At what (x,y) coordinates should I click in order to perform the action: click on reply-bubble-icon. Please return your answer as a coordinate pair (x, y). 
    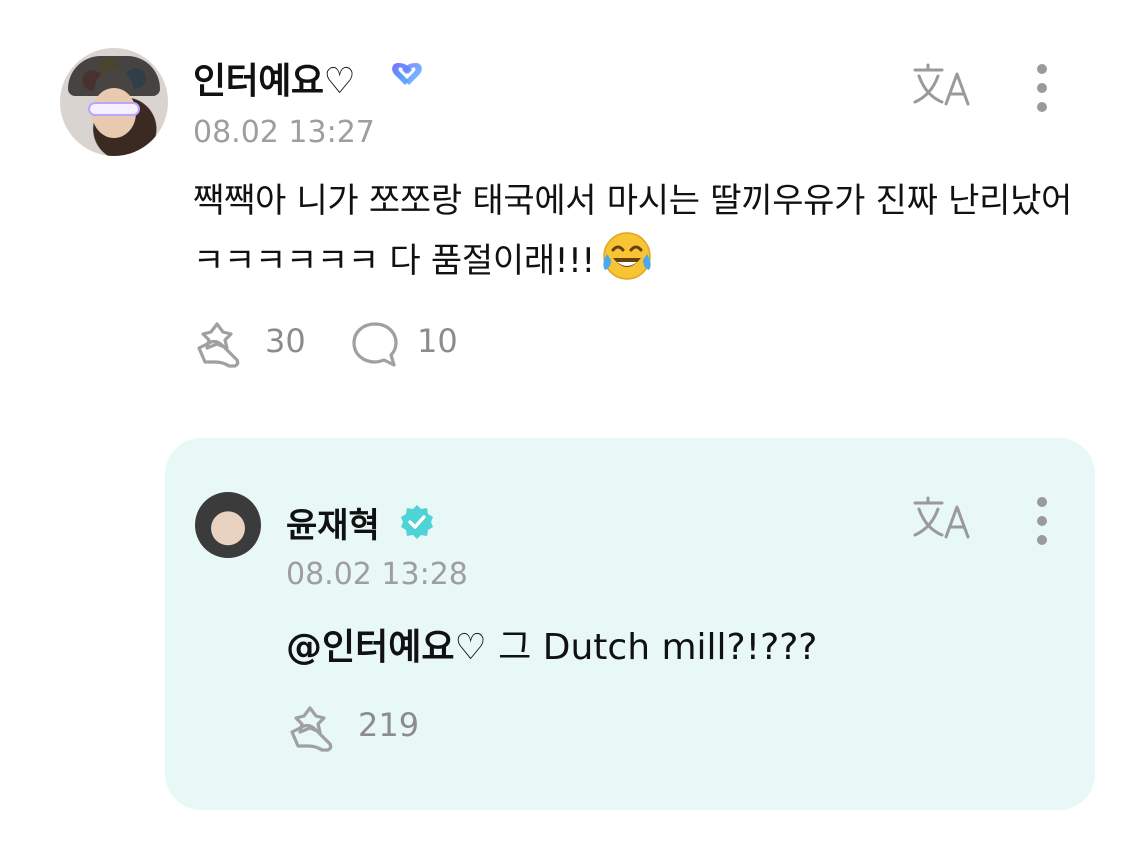
    Looking at the image, I should click on (375, 344).